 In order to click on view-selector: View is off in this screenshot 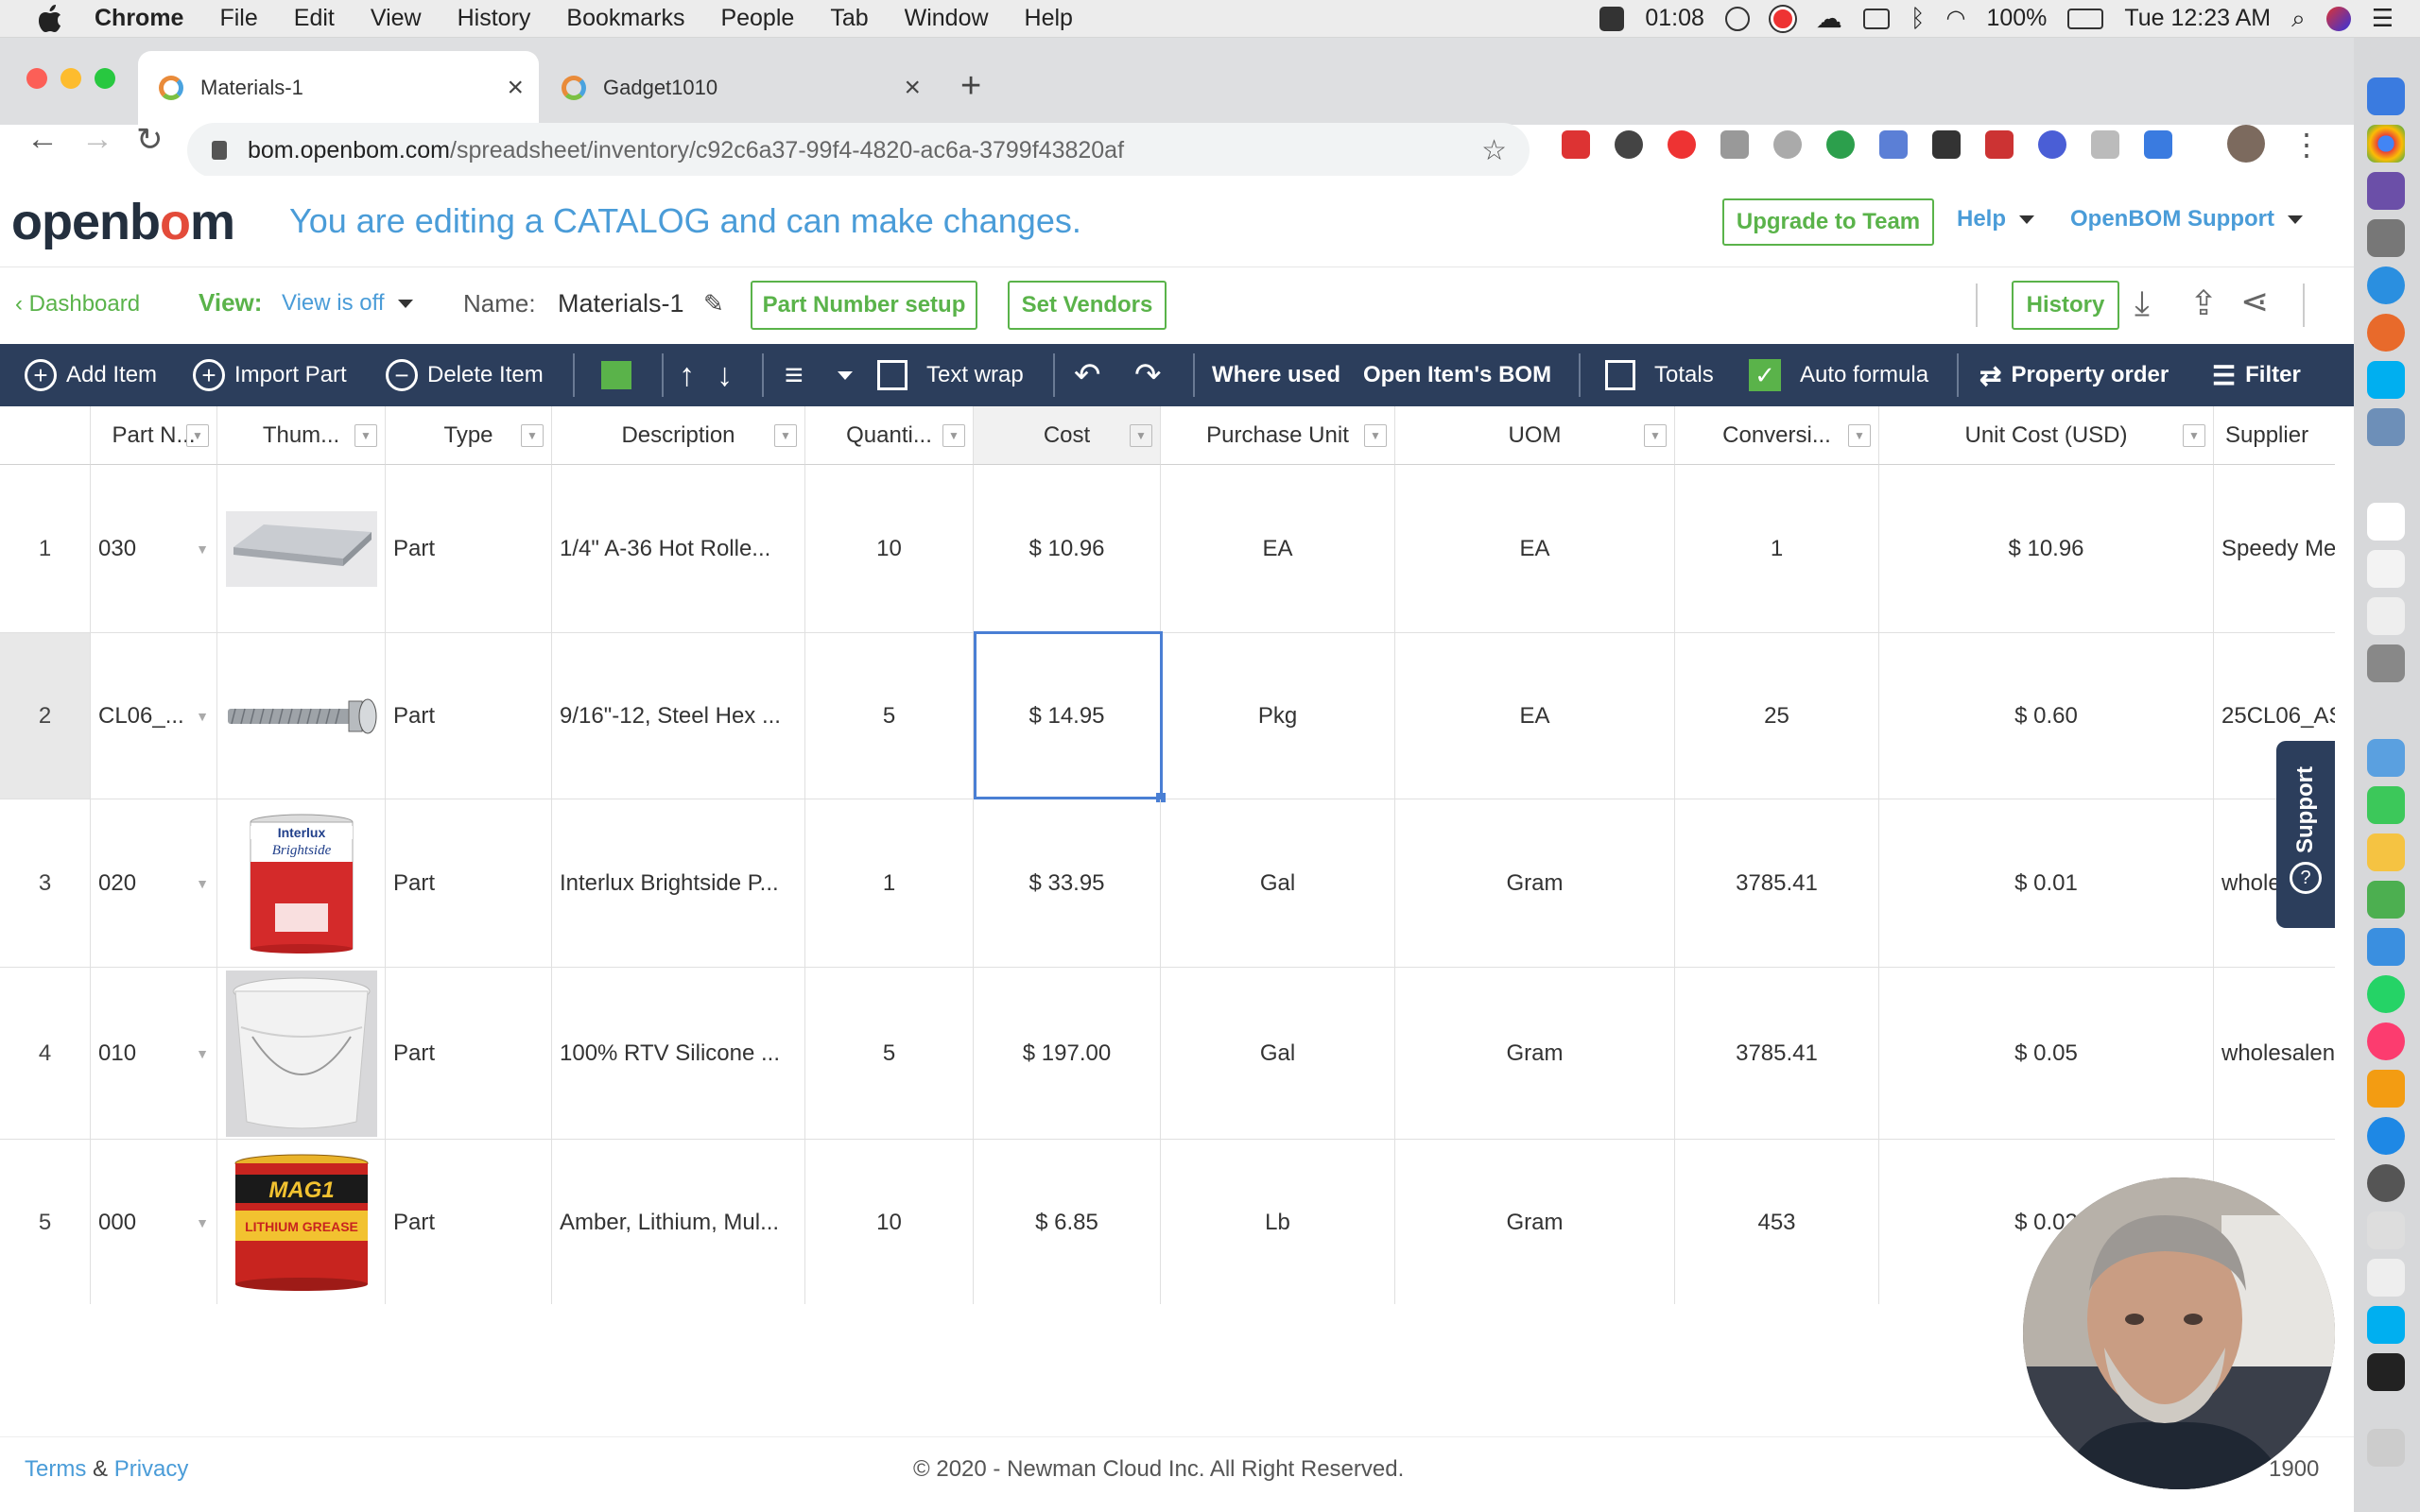, I will do `click(347, 303)`.